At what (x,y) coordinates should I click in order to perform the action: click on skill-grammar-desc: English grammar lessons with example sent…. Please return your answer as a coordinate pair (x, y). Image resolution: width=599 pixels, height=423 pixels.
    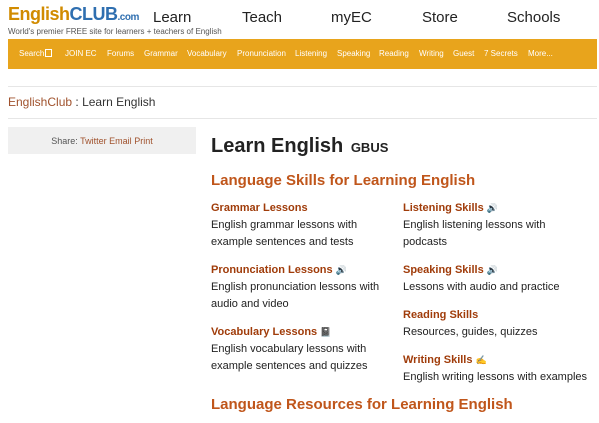
    Looking at the image, I should click on (304, 234).